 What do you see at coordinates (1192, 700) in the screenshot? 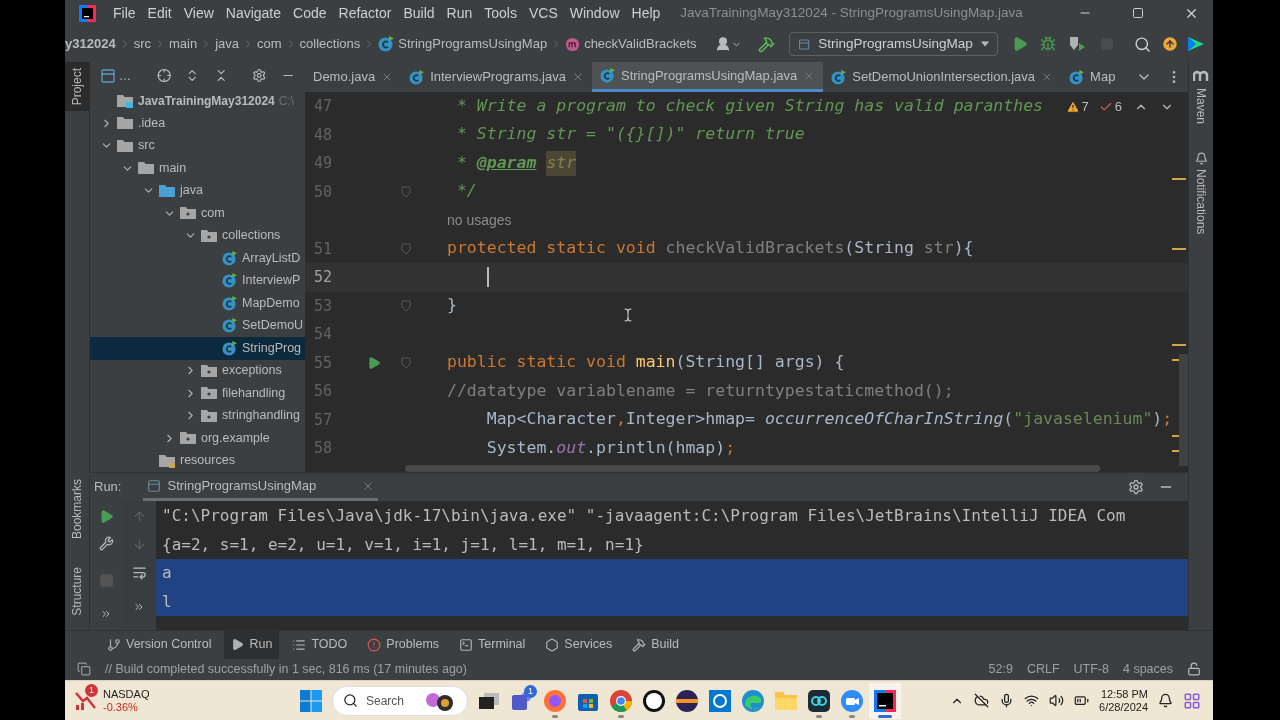
I see `copilot-icon` at bounding box center [1192, 700].